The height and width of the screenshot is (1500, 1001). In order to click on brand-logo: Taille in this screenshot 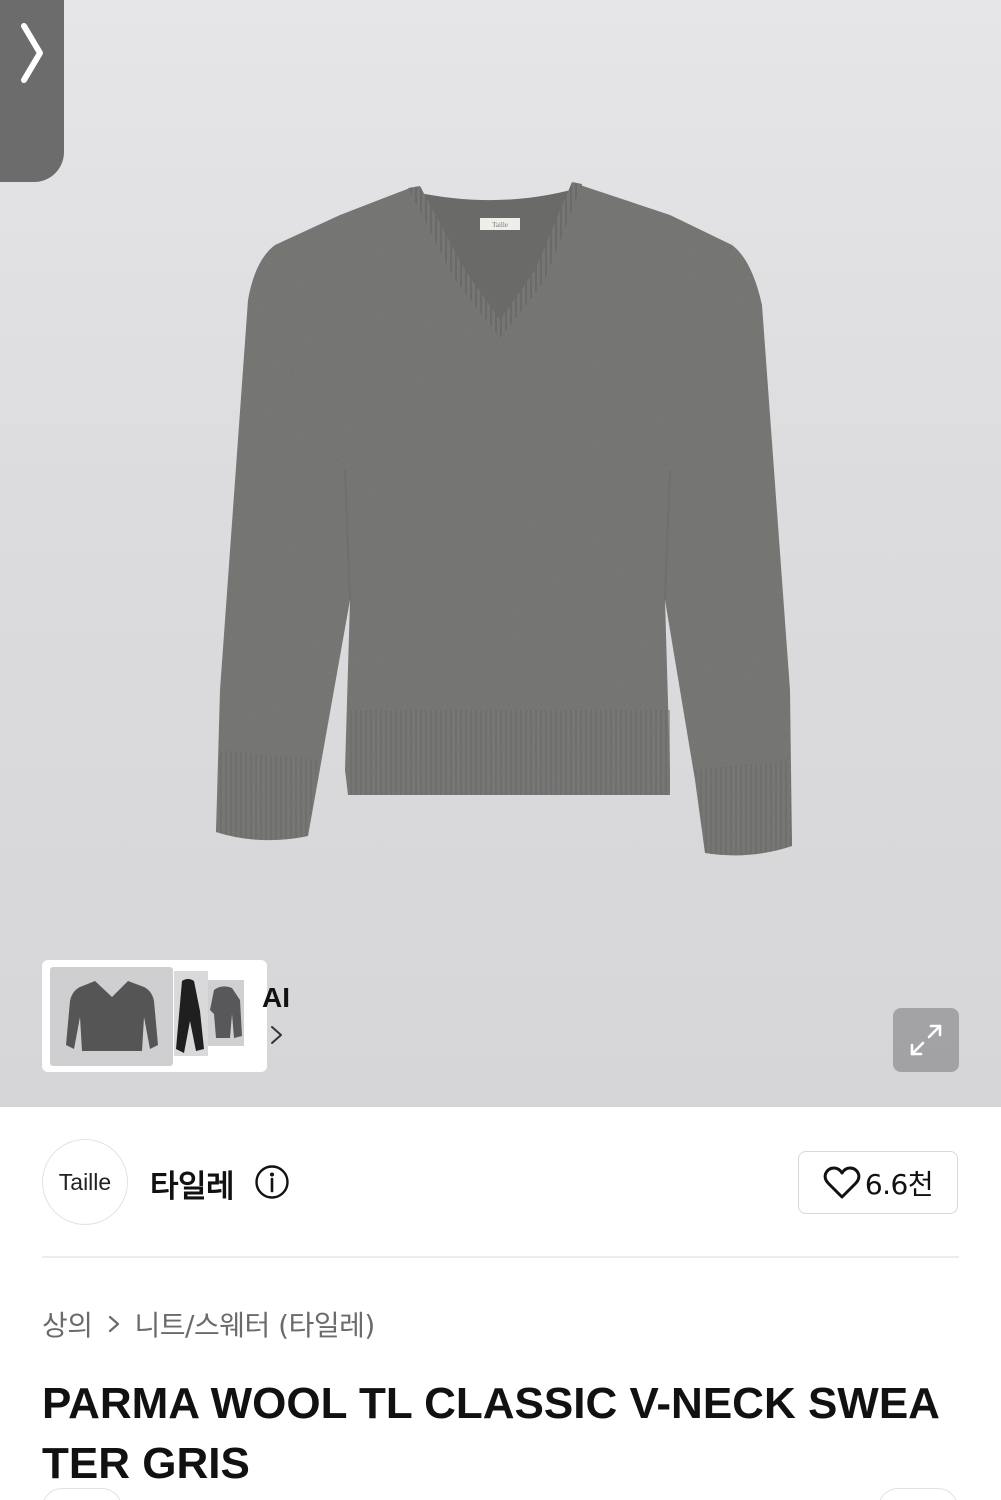, I will do `click(85, 1182)`.